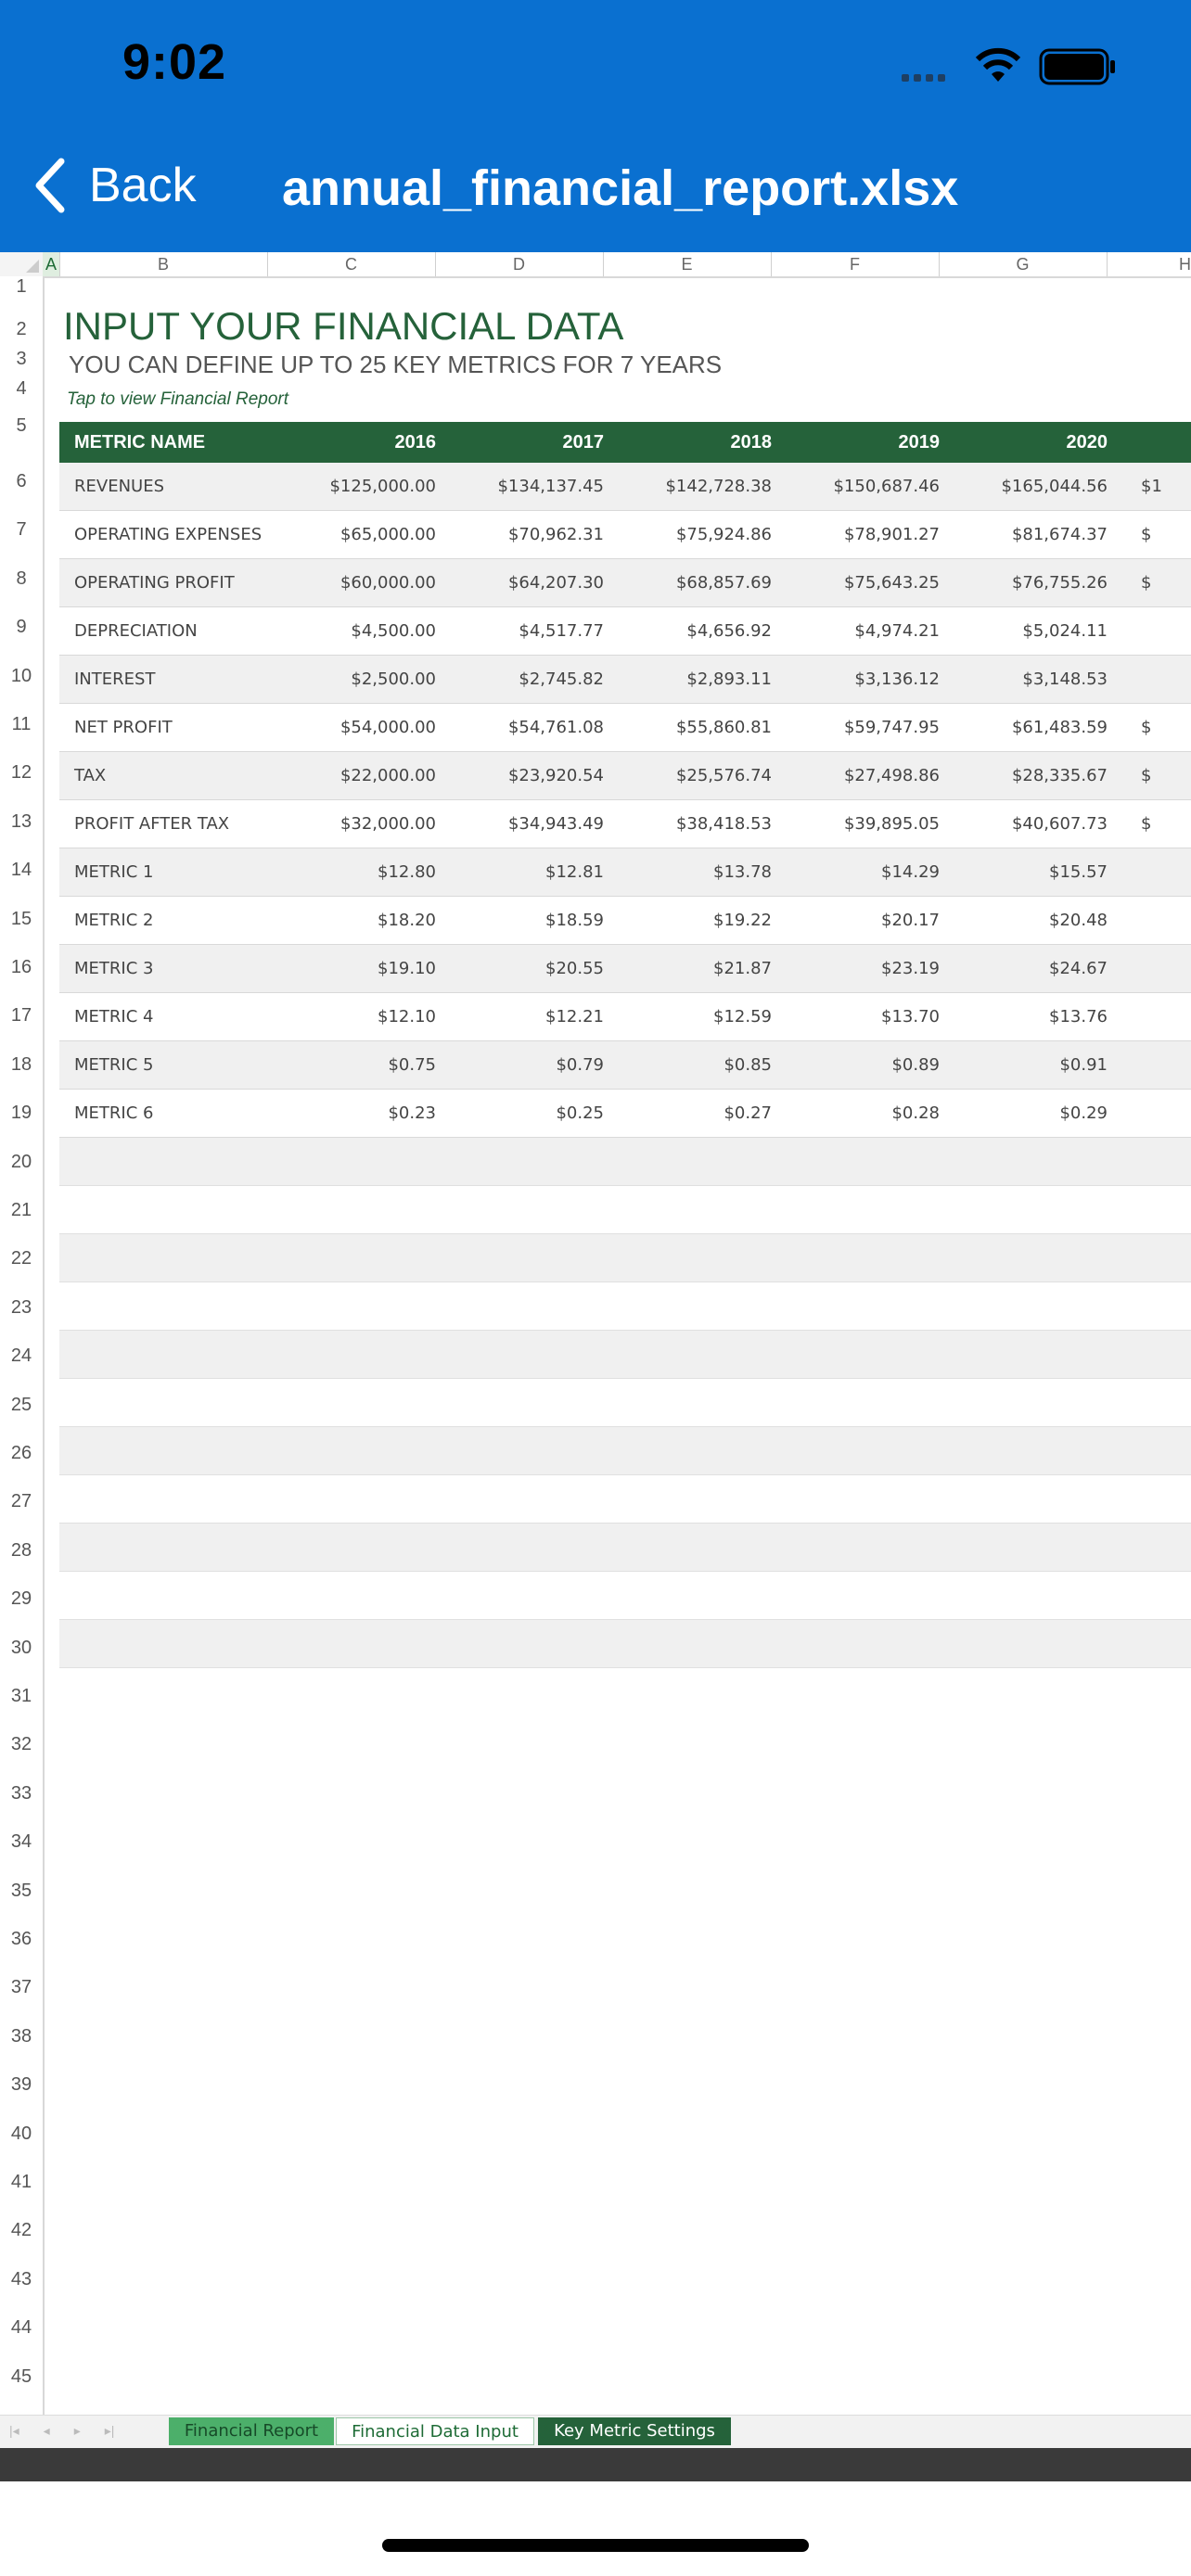 The width and height of the screenshot is (1191, 2576). What do you see at coordinates (21, 1258) in the screenshot?
I see `row-number: 22` at bounding box center [21, 1258].